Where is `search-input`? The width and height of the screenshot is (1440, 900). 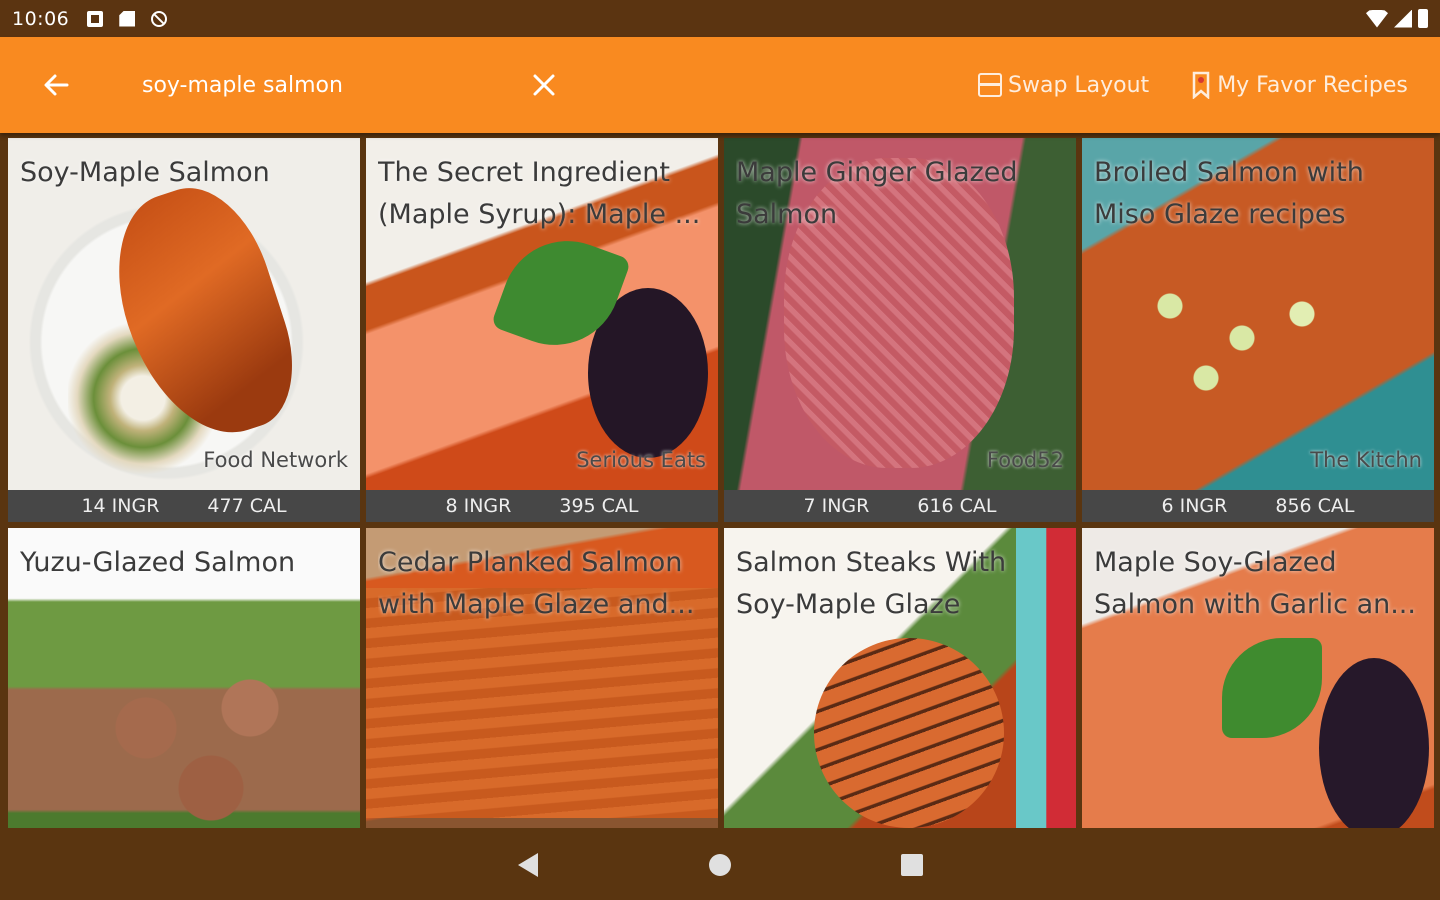 search-input is located at coordinates (322, 85).